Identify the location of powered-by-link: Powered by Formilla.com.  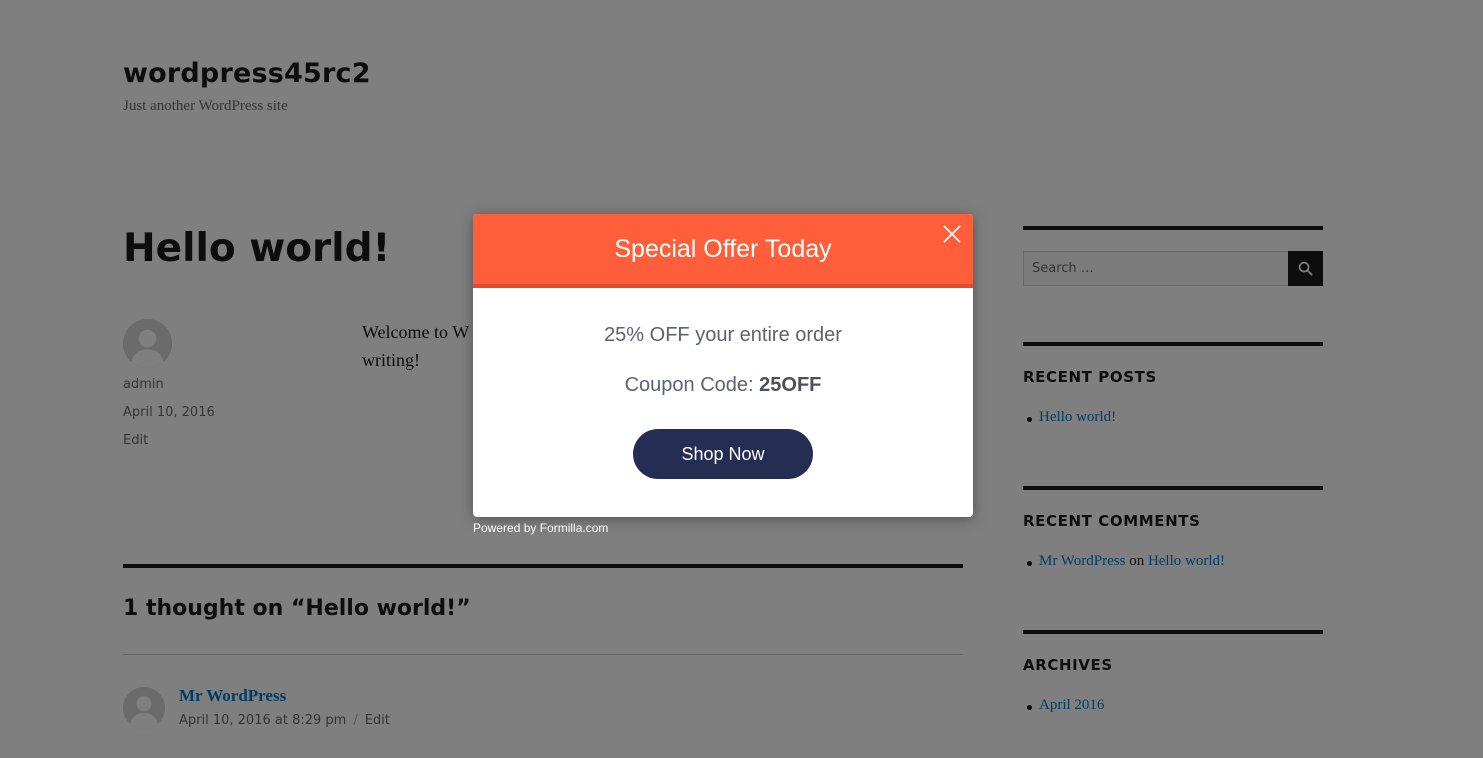
(540, 528).